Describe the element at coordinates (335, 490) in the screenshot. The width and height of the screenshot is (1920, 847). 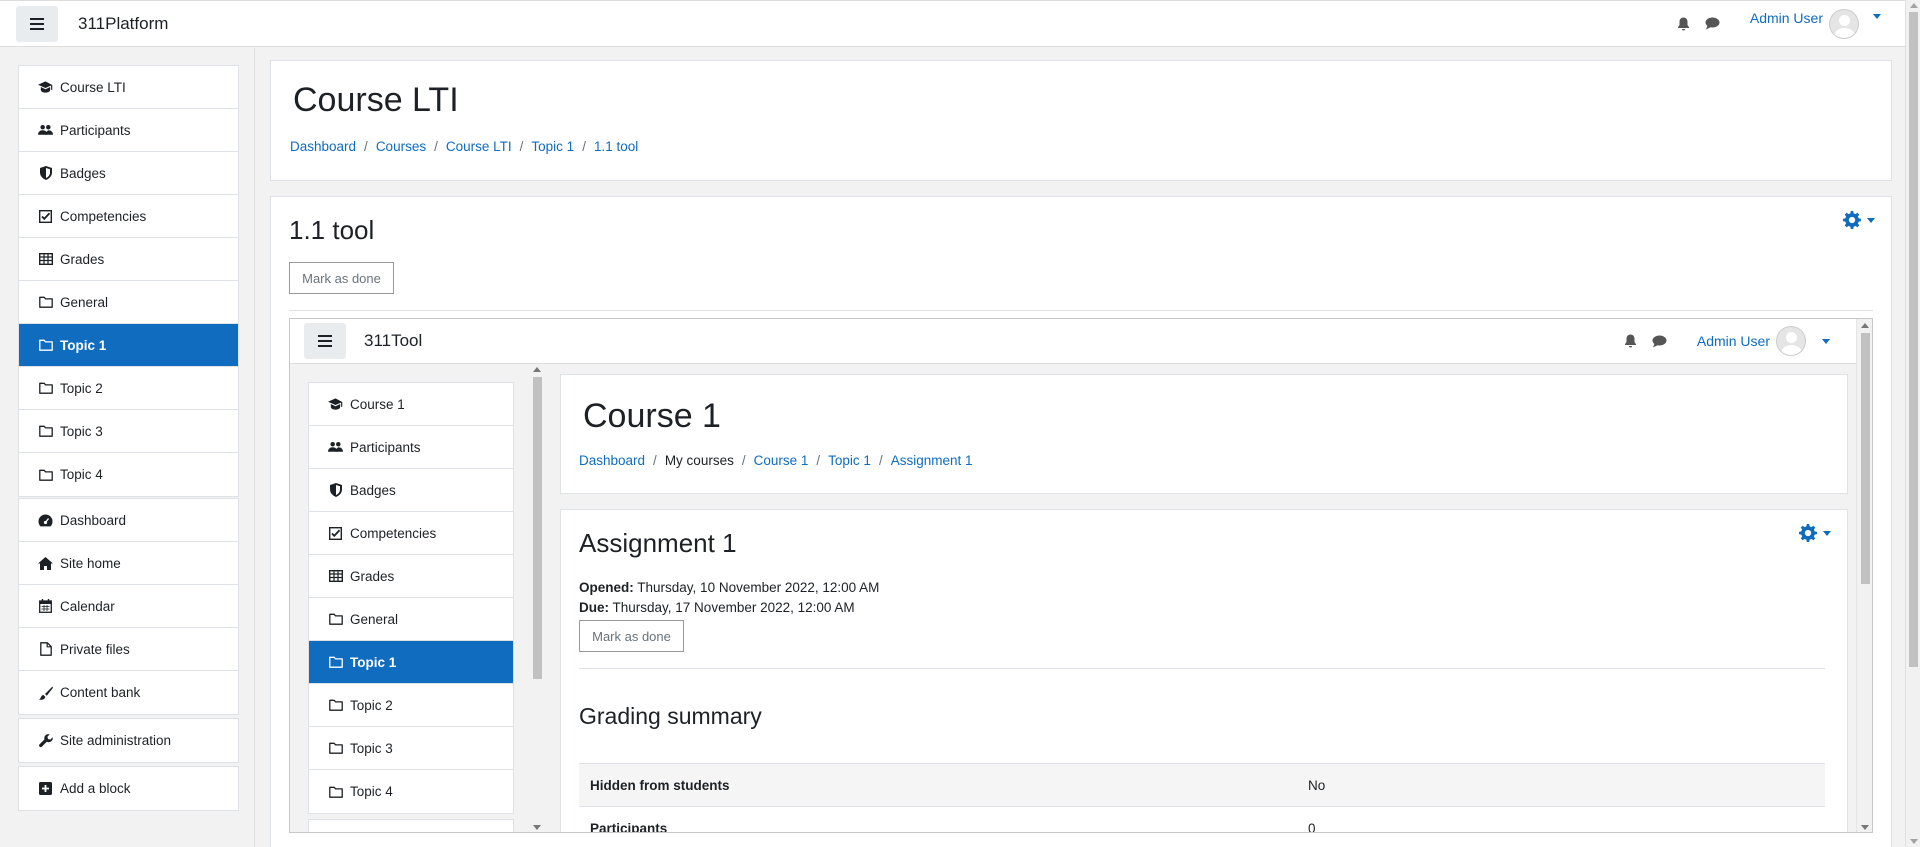
I see `shield-icon` at that location.